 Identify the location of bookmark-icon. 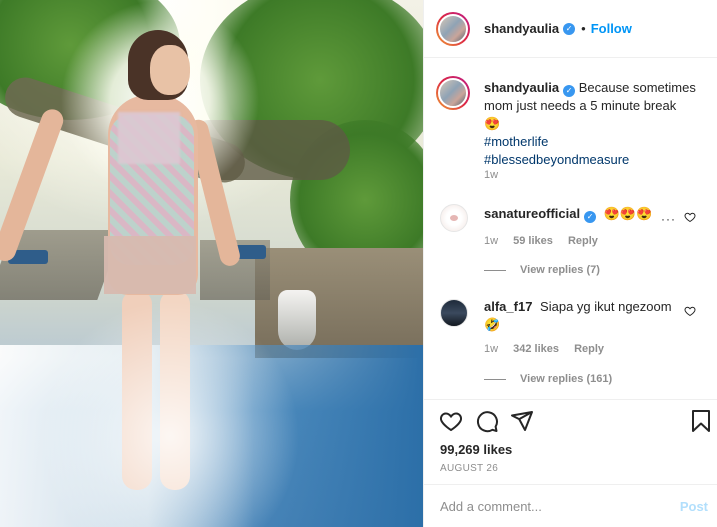
(701, 421).